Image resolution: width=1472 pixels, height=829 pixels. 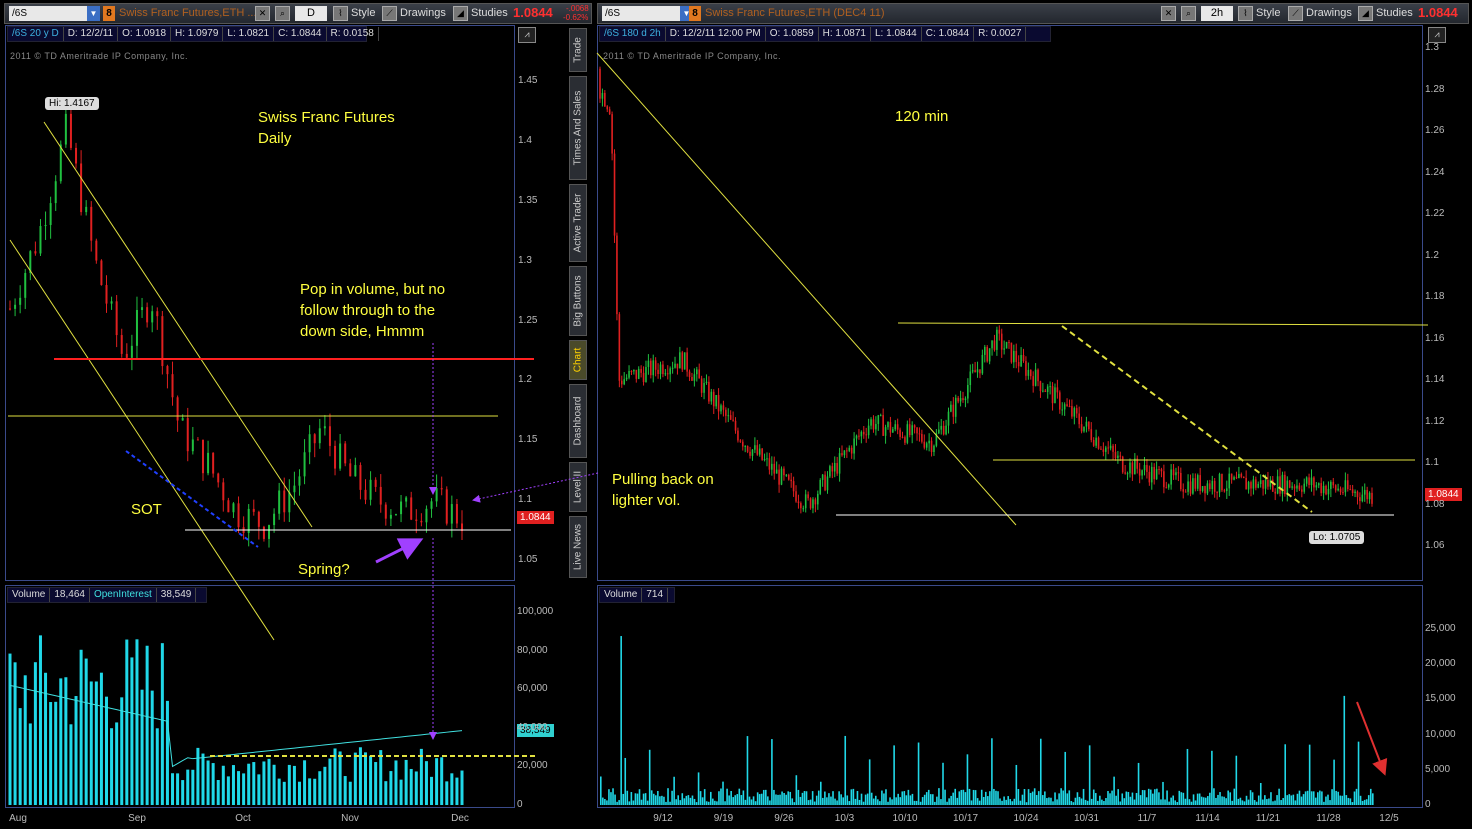 What do you see at coordinates (1372, 738) in the screenshot?
I see `red-arrow` at bounding box center [1372, 738].